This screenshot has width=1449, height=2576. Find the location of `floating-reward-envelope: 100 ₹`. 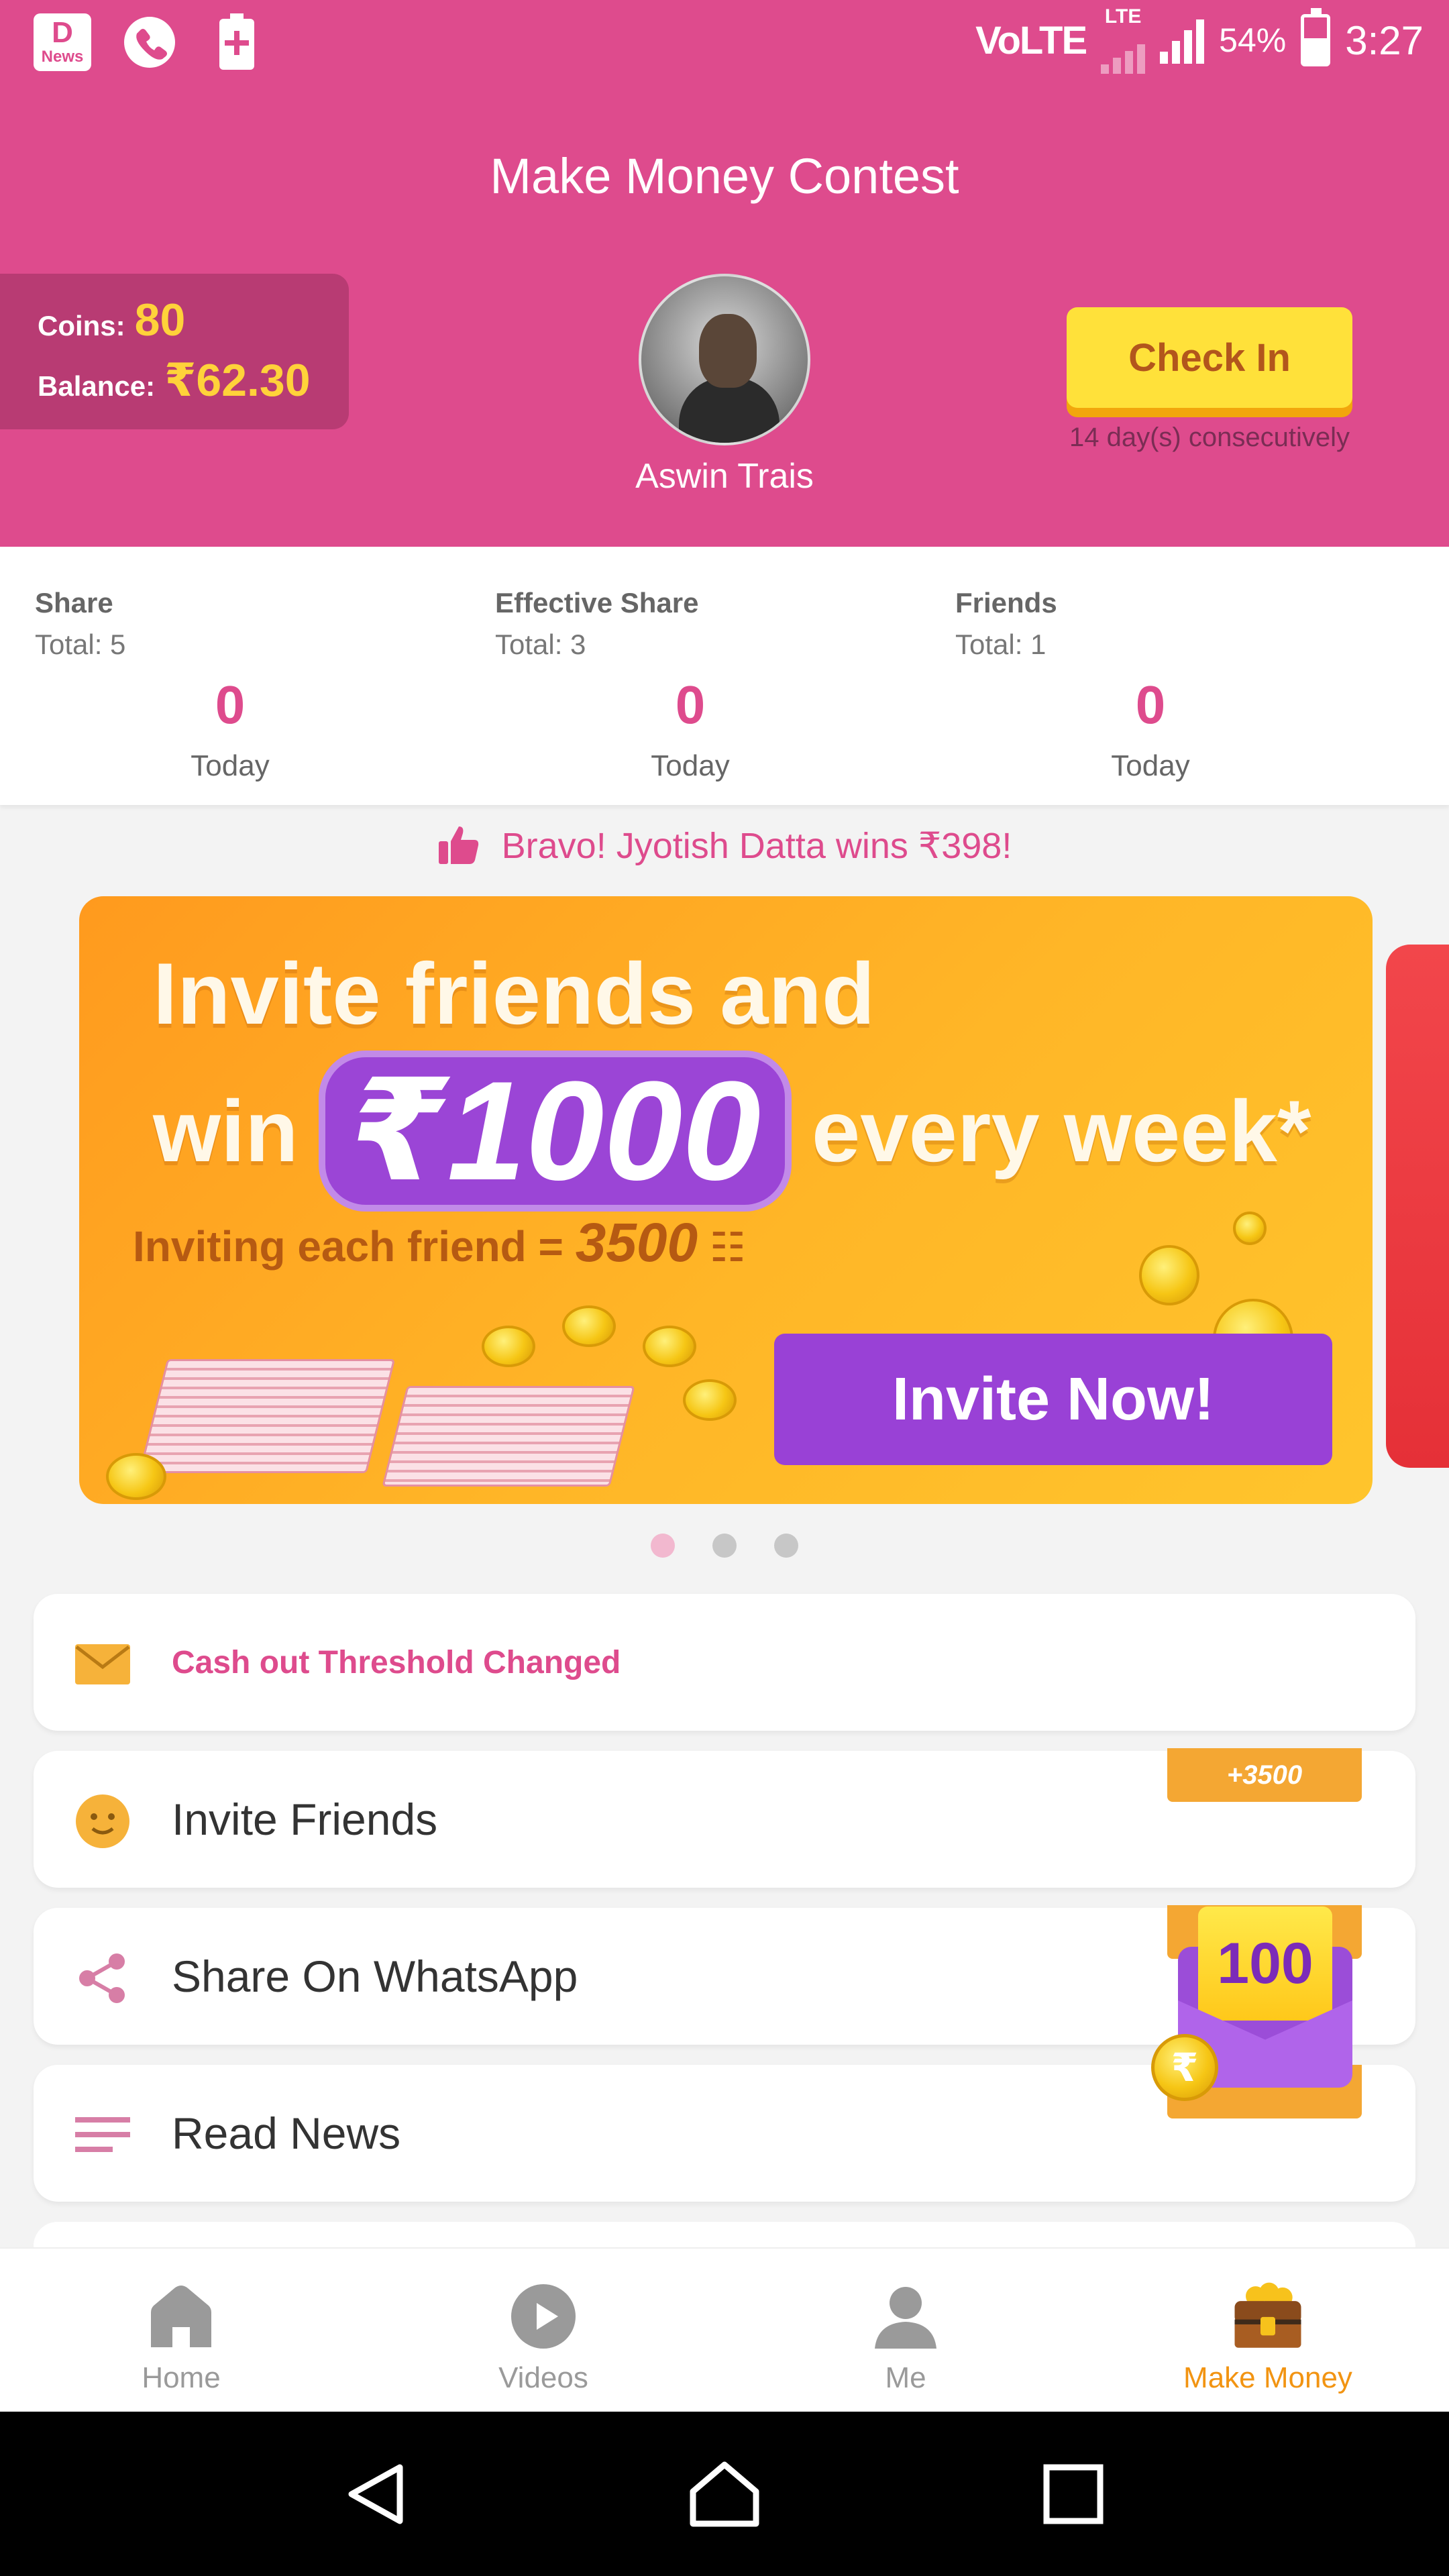

floating-reward-envelope: 100 ₹ is located at coordinates (1258, 2007).